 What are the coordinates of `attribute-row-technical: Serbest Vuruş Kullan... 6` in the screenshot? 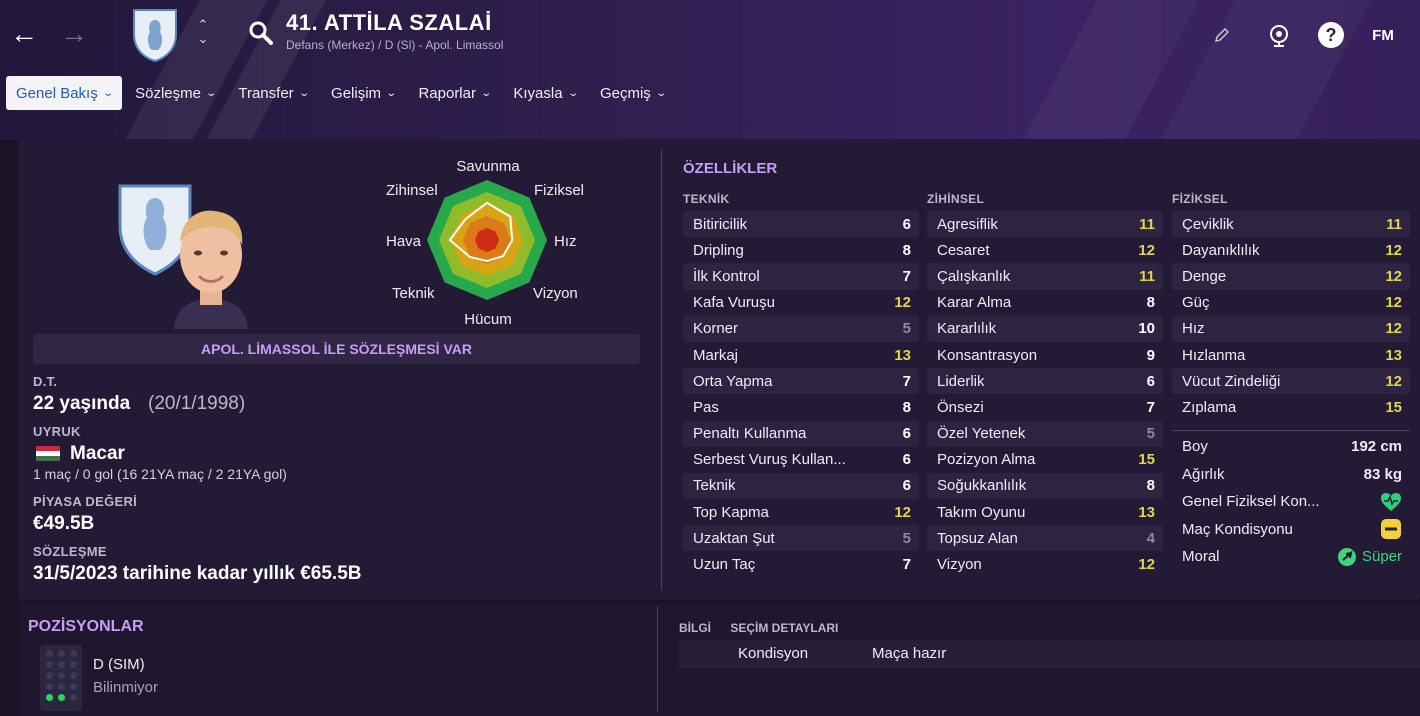 It's located at (801, 460).